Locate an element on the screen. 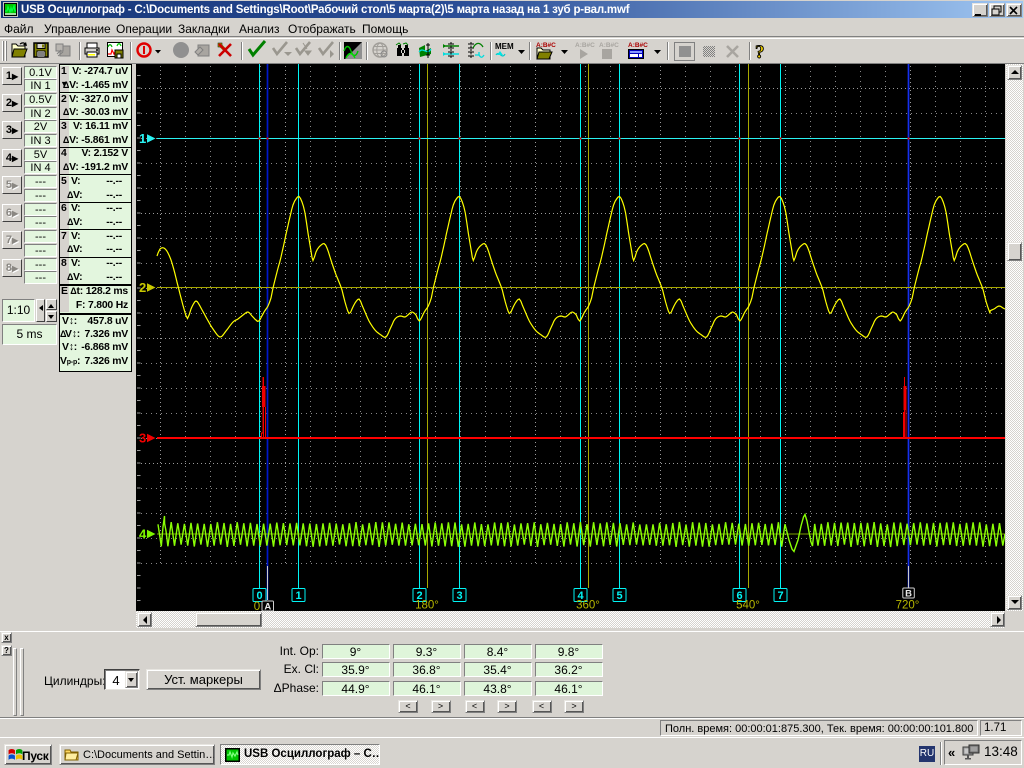 This screenshot has width=1024, height=768. svg-text: 5 is located at coordinates (619, 596).